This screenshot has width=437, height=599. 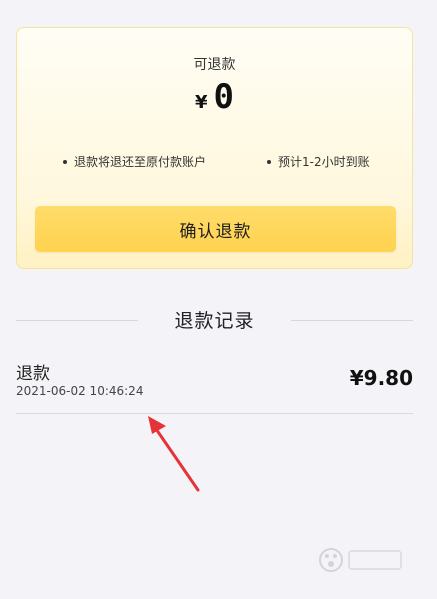 I want to click on refundable-amount: ¥ 0, so click(x=214, y=97).